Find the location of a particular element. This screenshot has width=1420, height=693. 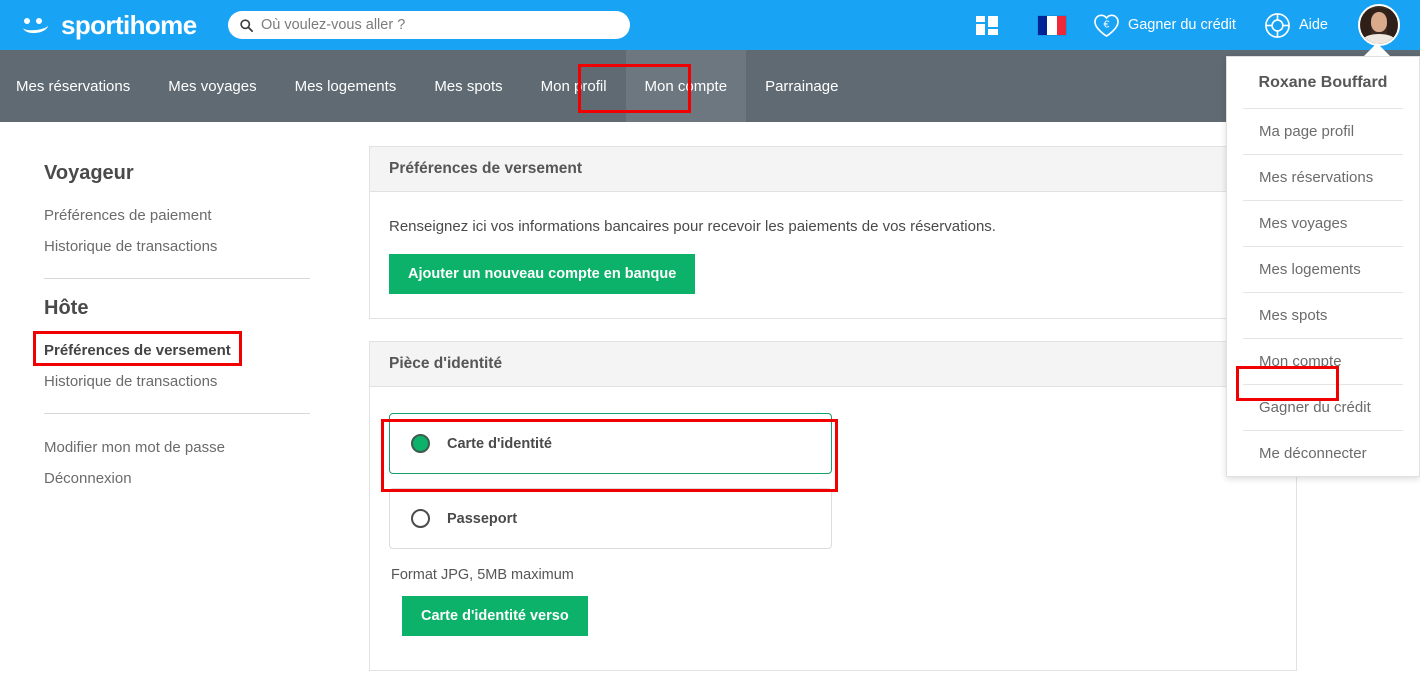

user-menu-item-me-deconnecter: Me déconnecter is located at coordinates (1323, 453).